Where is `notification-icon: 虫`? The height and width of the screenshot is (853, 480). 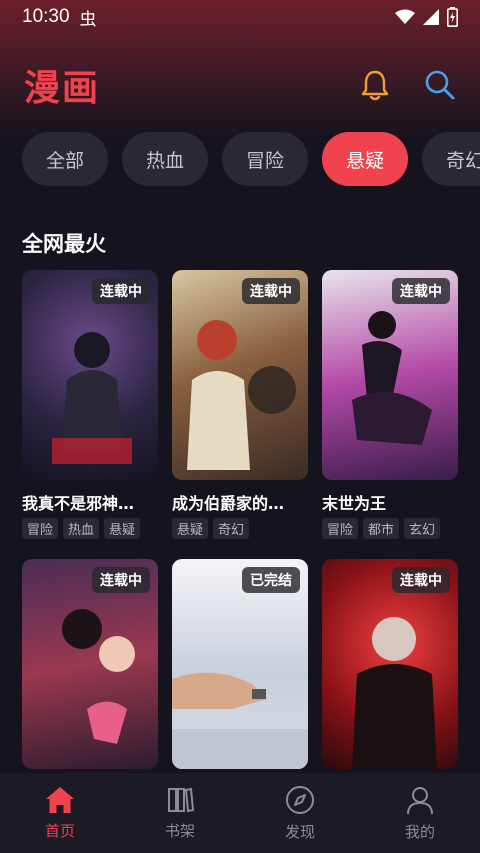 notification-icon: 虫 is located at coordinates (88, 19).